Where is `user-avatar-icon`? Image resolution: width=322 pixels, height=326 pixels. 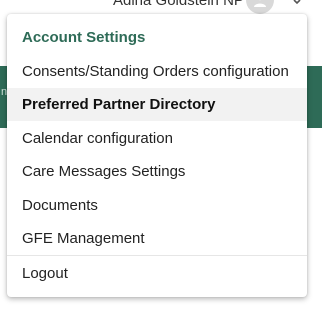
user-avatar-icon is located at coordinates (260, 7).